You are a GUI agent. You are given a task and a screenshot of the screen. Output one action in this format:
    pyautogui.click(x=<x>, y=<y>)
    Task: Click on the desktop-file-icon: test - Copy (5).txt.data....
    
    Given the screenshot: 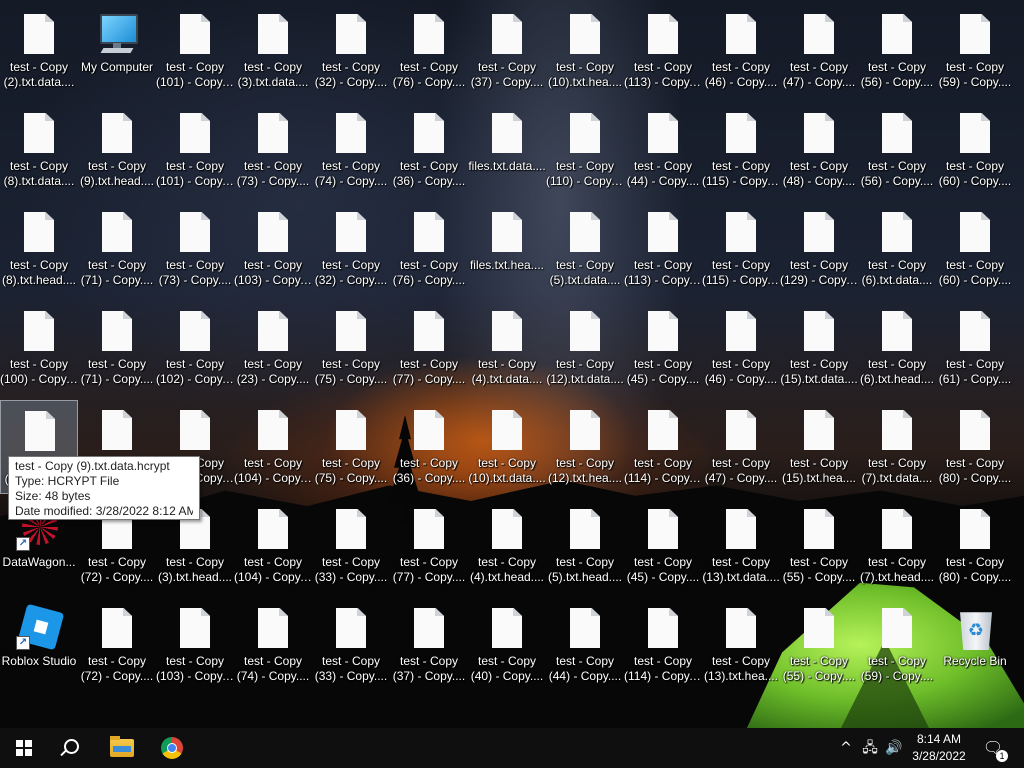 What is the action you would take?
    pyautogui.click(x=585, y=249)
    